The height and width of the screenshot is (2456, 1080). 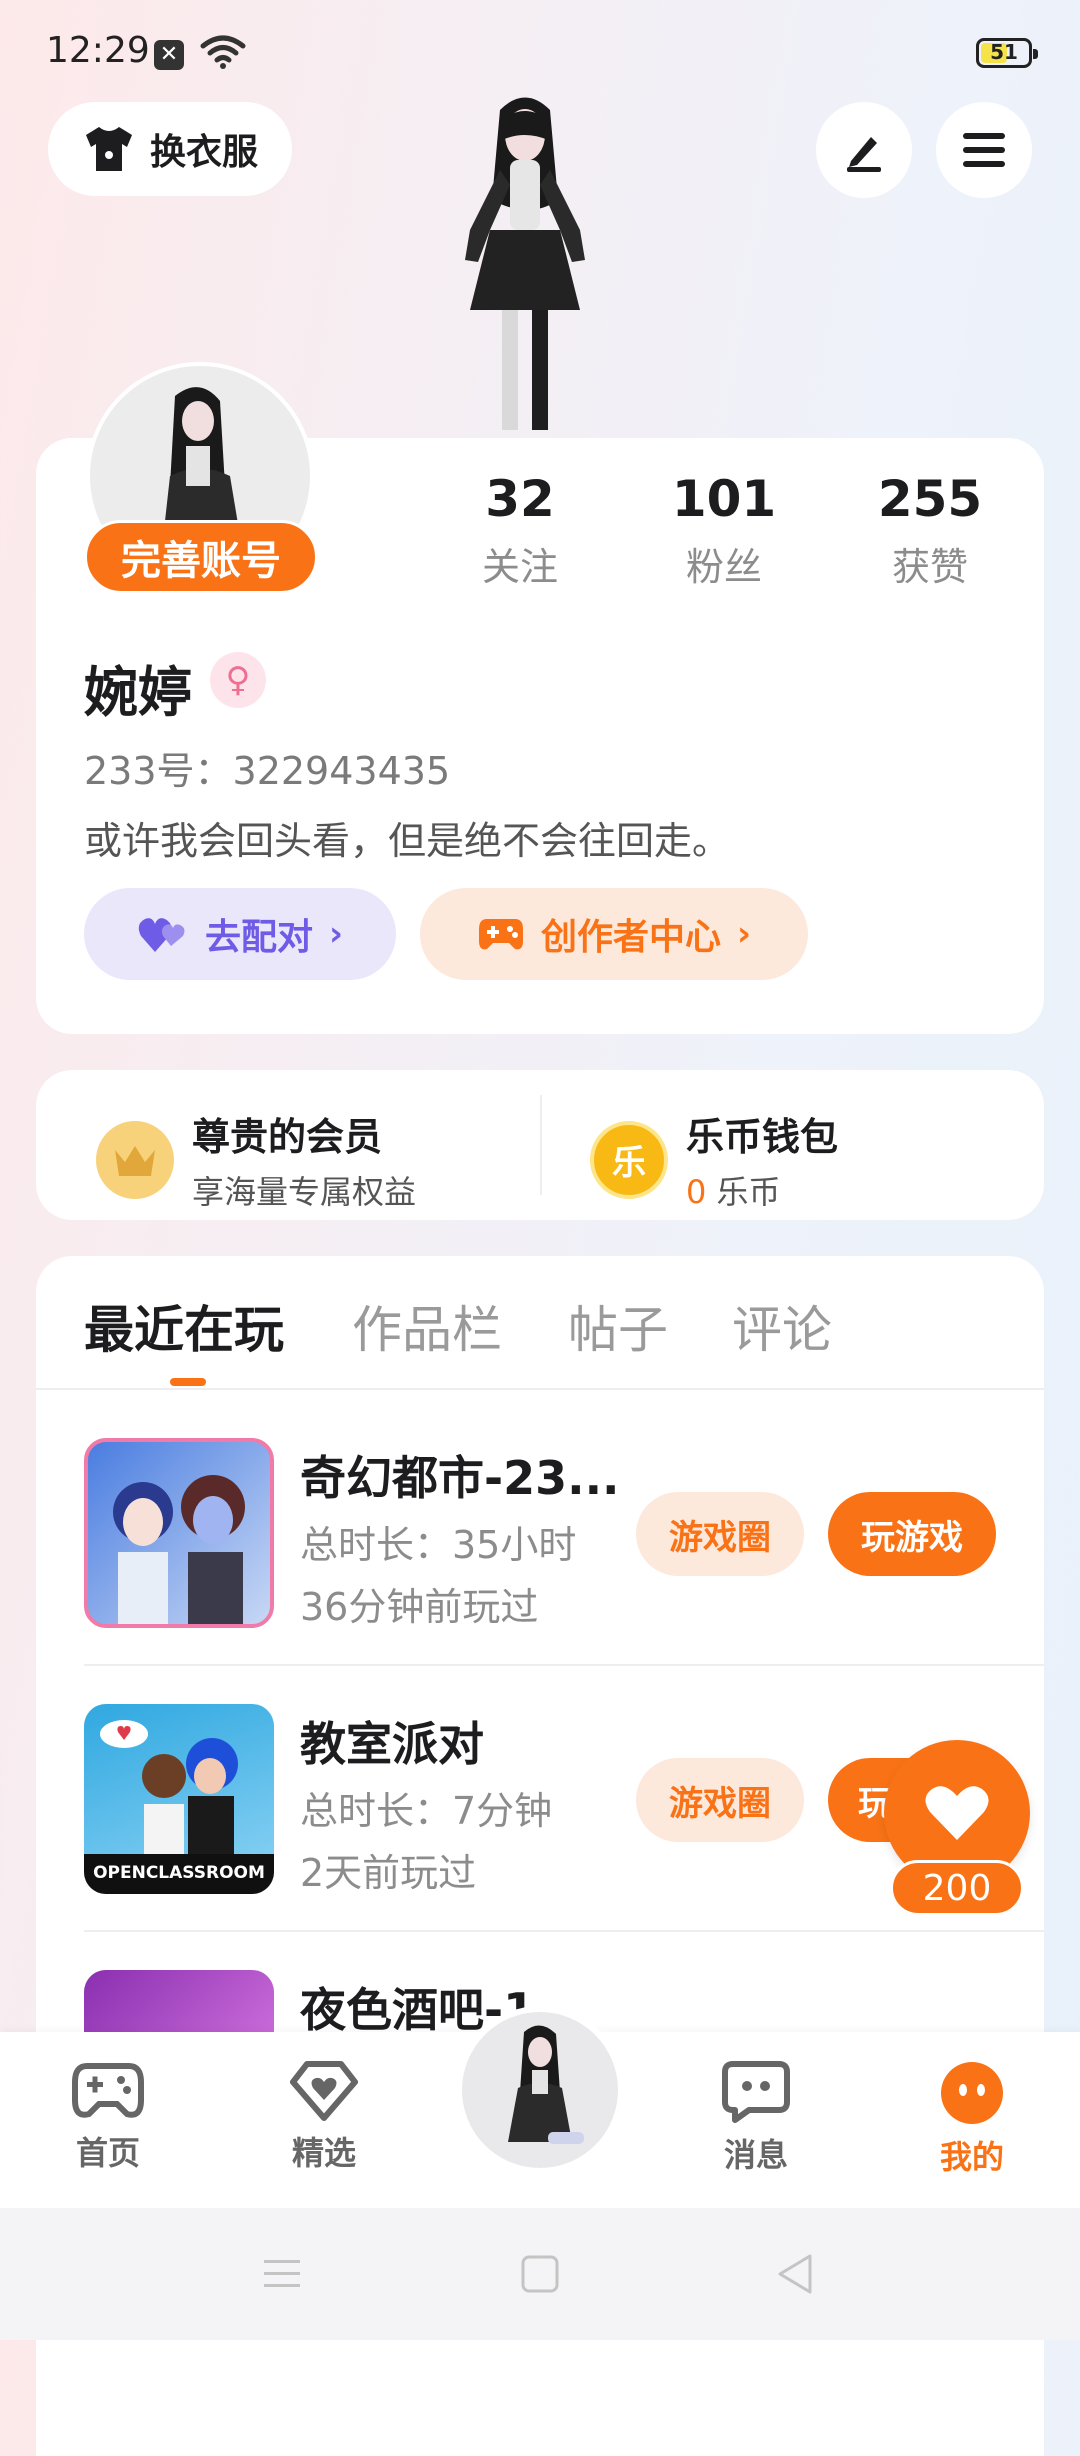 I want to click on female-icon: ♀, so click(x=238, y=680).